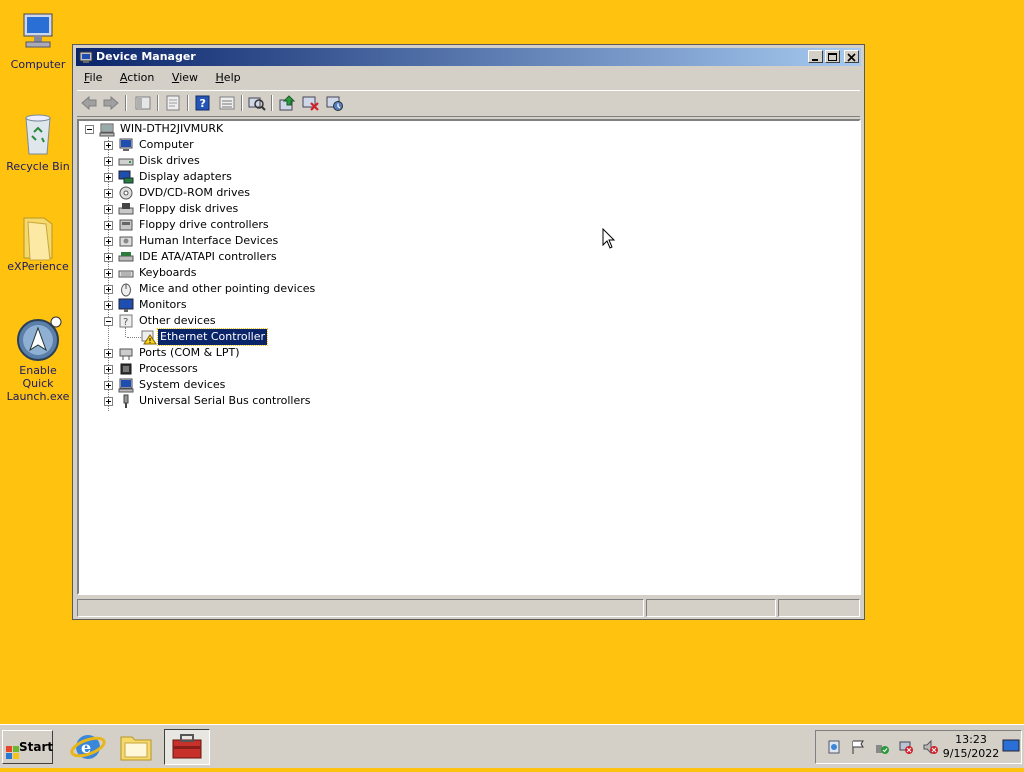 This screenshot has height=772, width=1024. I want to click on tree-category-mice-and-other-pointing-devices: Mice and other pointing devices, so click(264, 289).